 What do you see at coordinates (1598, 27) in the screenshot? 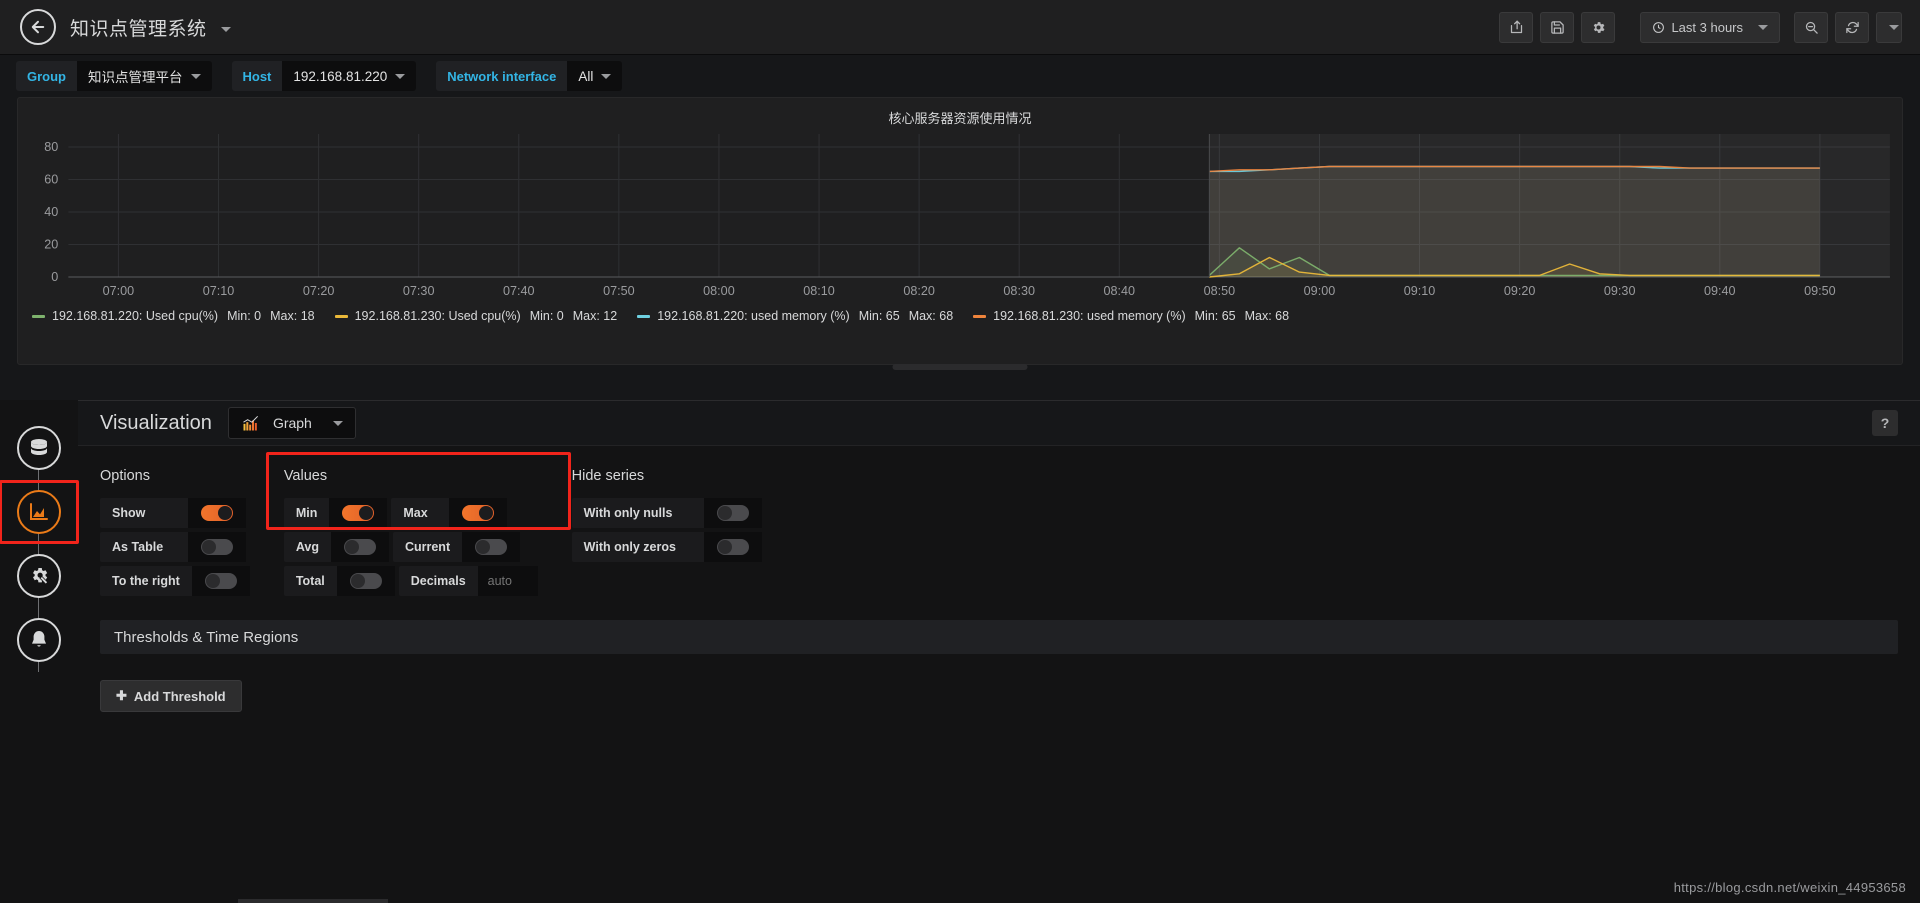
I see `dashboard-settings-button` at bounding box center [1598, 27].